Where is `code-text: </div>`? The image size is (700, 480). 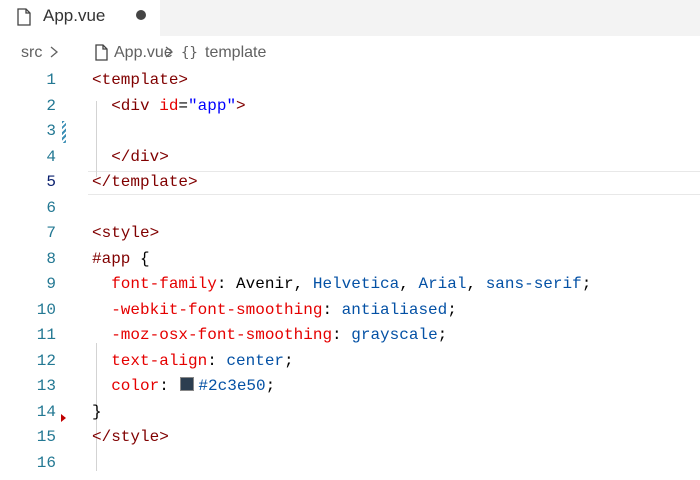
code-text: </div> is located at coordinates (130, 157).